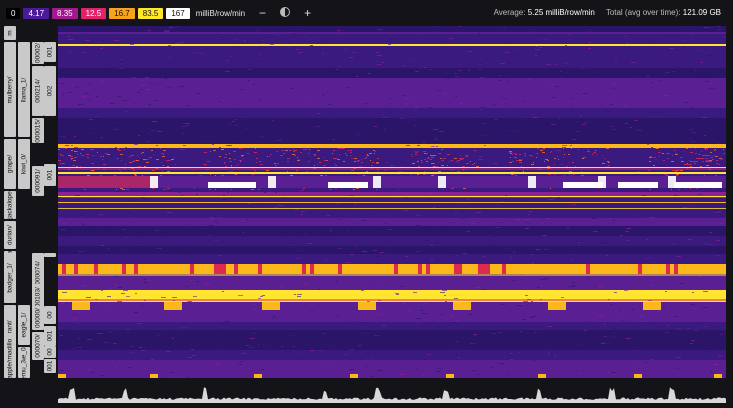  What do you see at coordinates (307, 13) in the screenshot?
I see `plus-icon: +` at bounding box center [307, 13].